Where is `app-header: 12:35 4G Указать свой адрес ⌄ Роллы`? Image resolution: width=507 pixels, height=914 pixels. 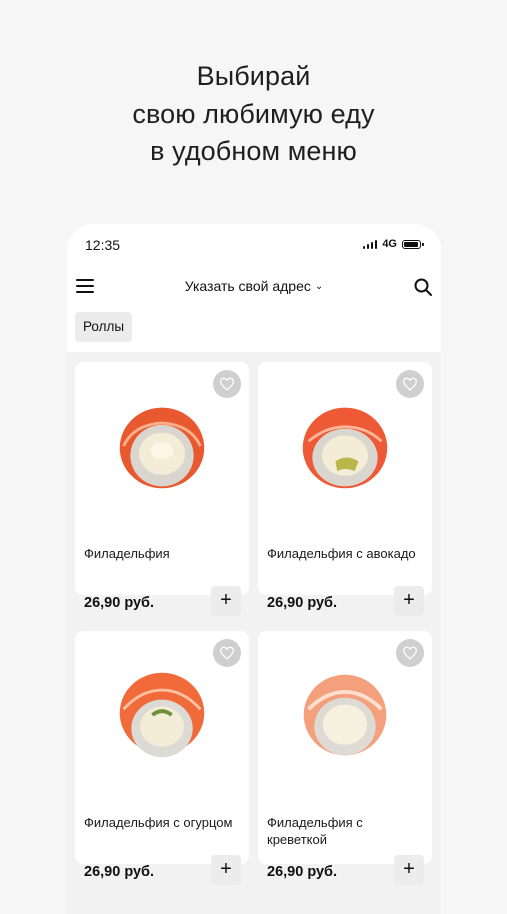
app-header: 12:35 4G Указать свой адрес ⌄ Роллы is located at coordinates (254, 288).